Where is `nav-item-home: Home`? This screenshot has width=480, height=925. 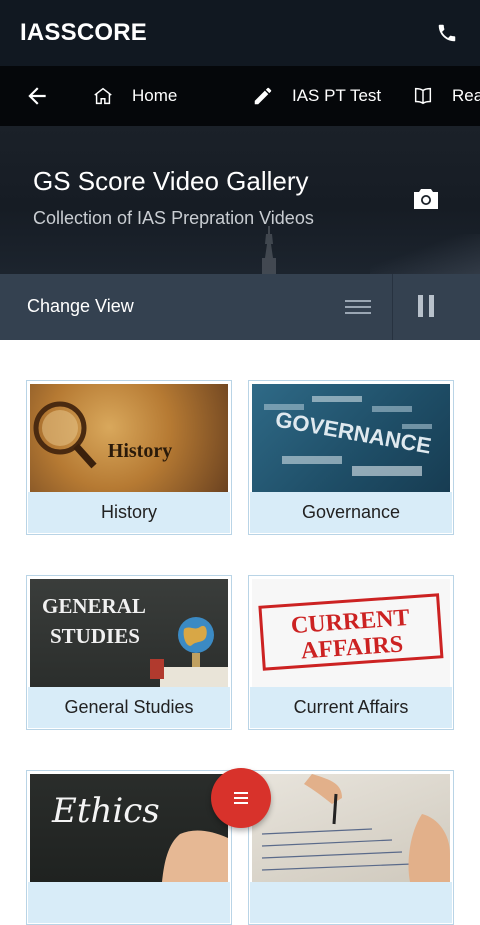 nav-item-home: Home is located at coordinates (134, 96).